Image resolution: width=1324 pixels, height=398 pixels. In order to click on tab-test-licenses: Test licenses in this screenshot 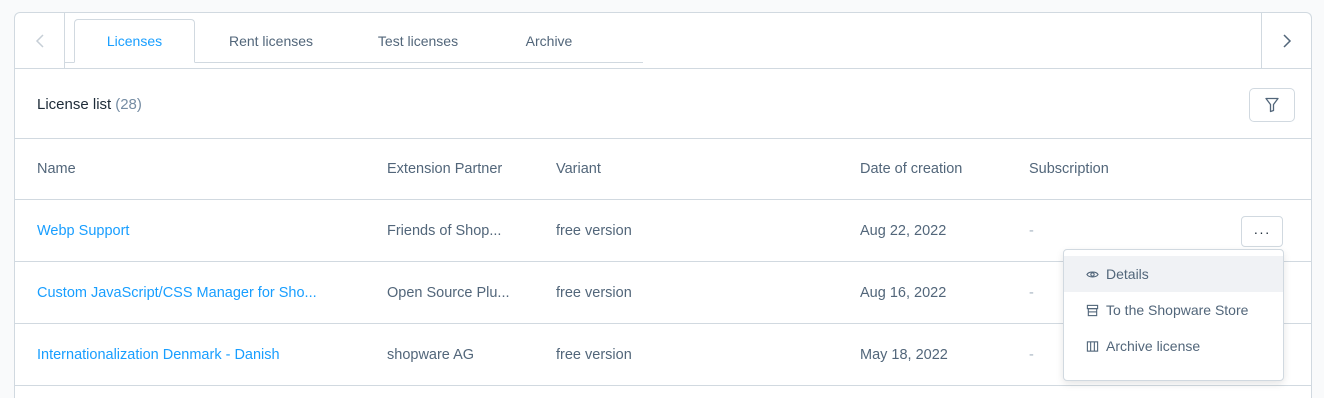, I will do `click(418, 41)`.